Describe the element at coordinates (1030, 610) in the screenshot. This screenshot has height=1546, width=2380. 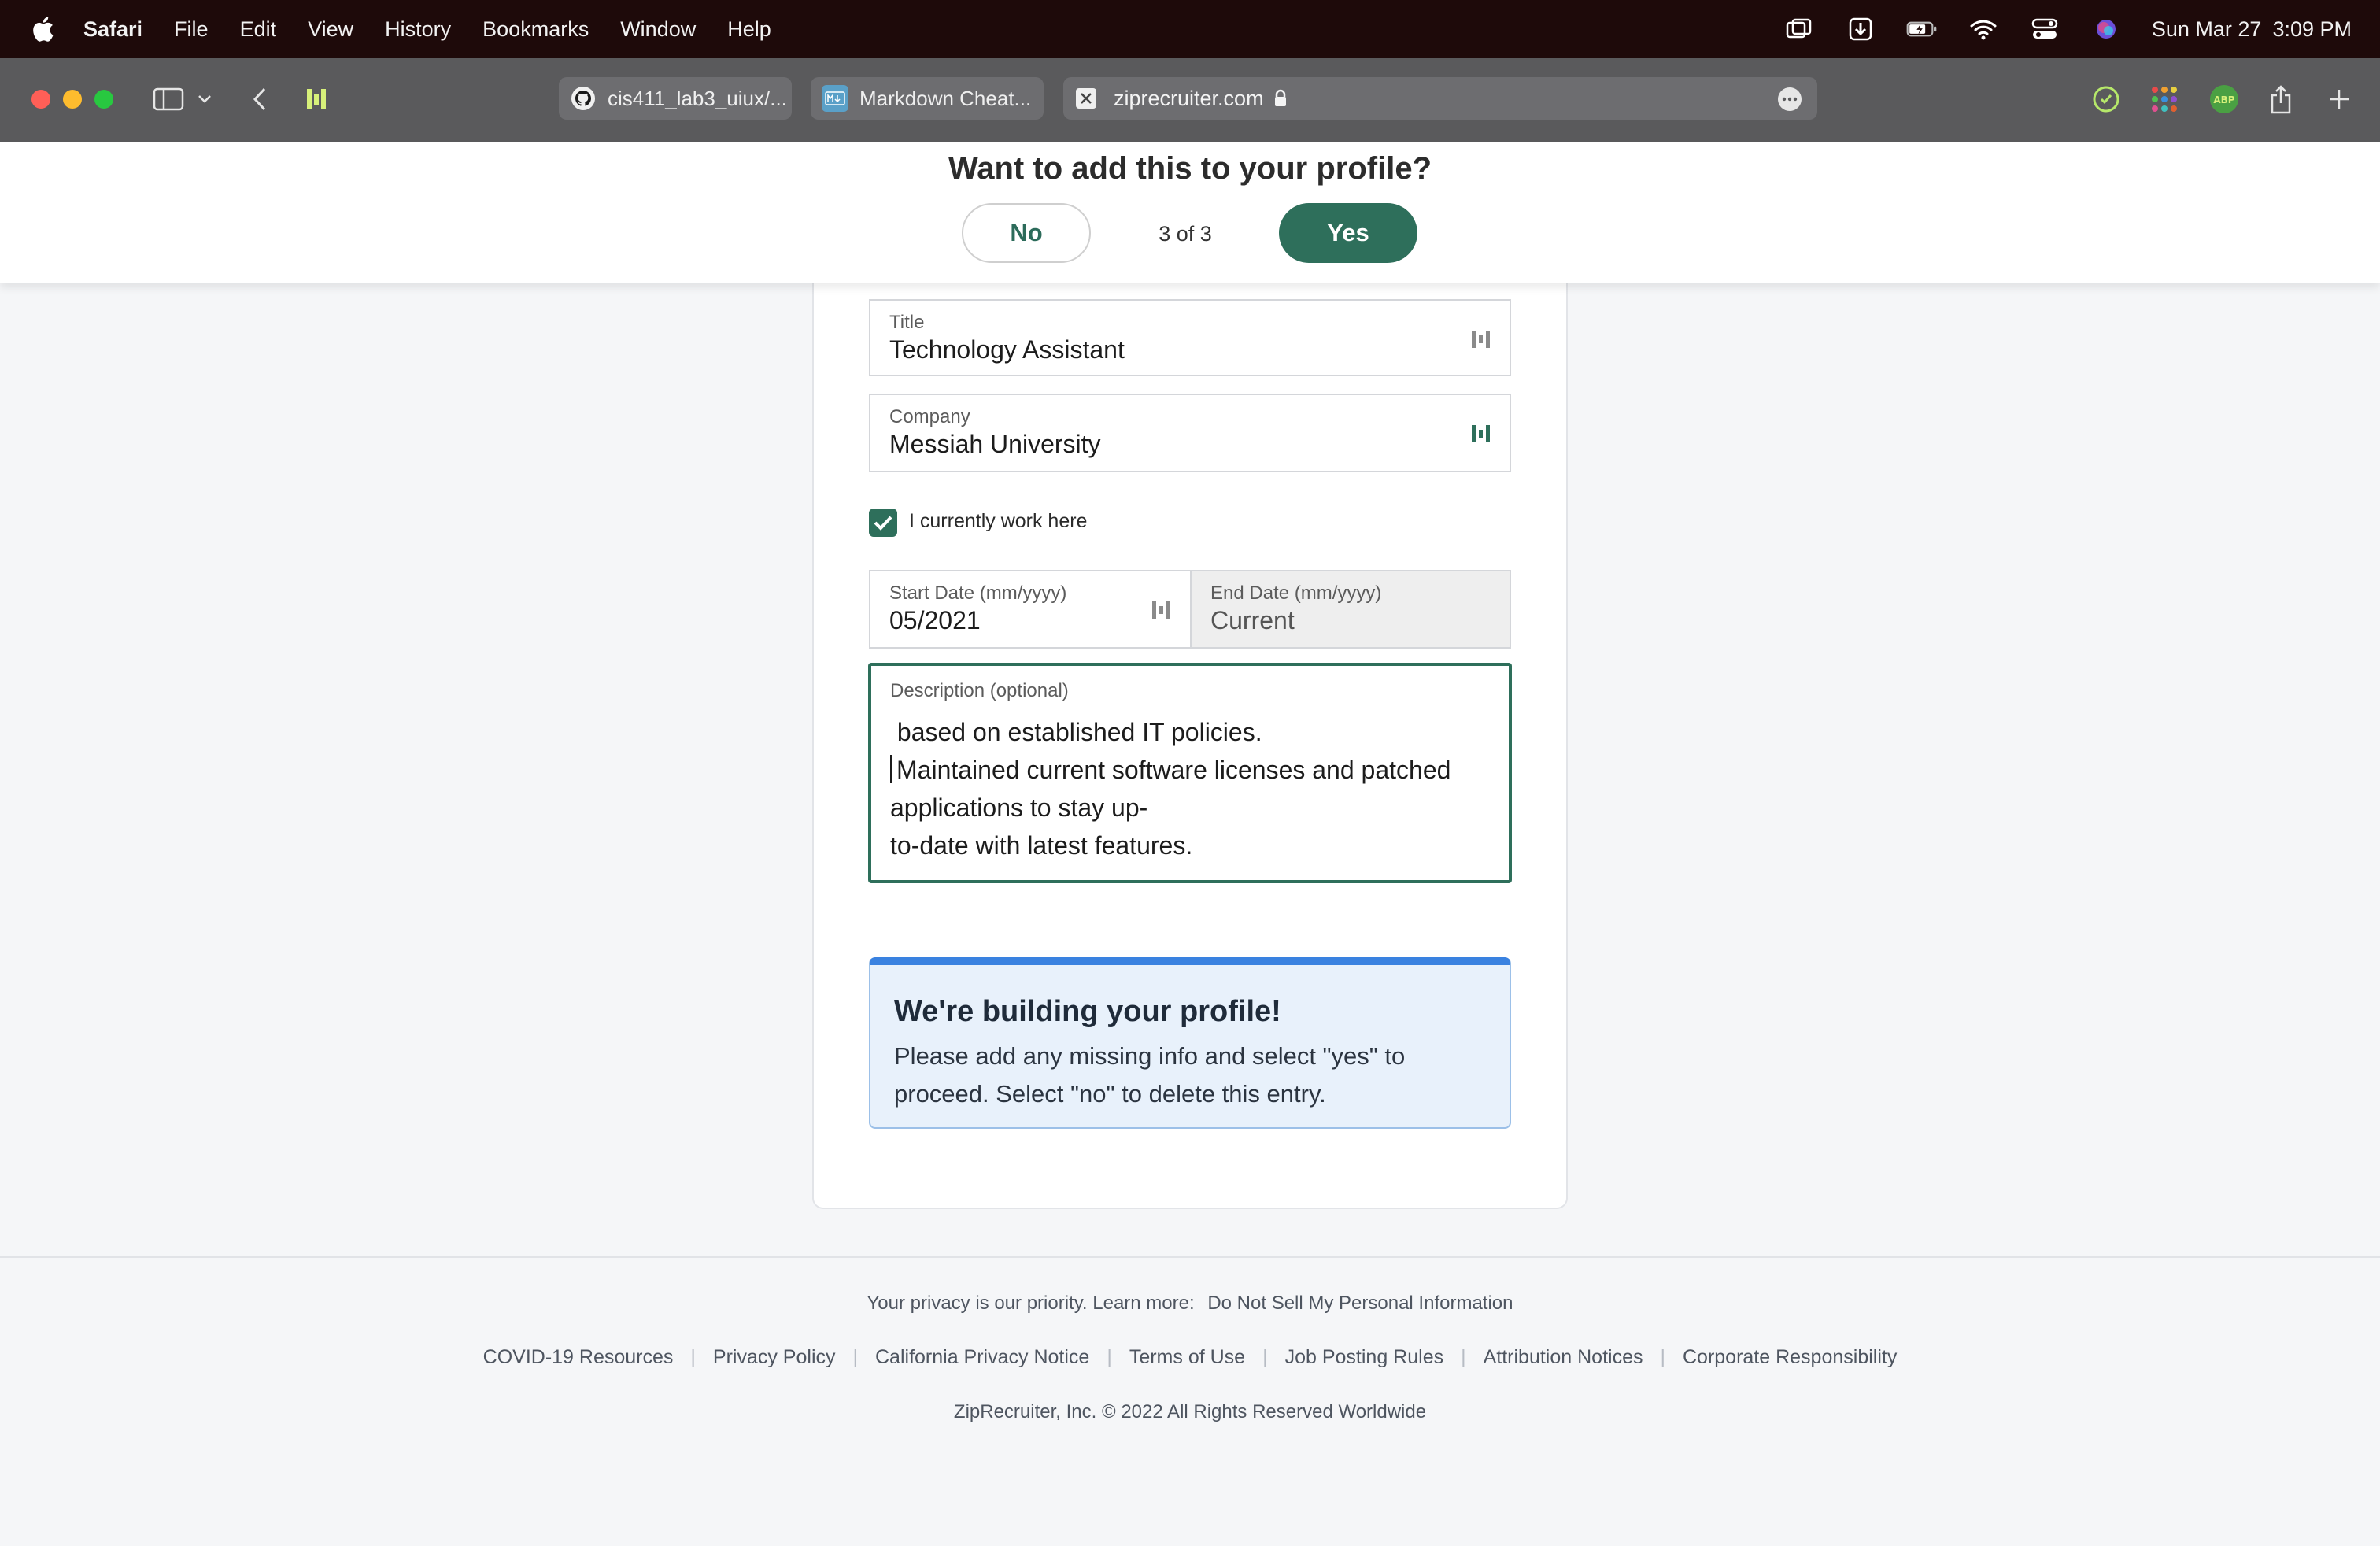
I see `start-date-field: Start Date (mm/yyyy) 05/2021` at that location.